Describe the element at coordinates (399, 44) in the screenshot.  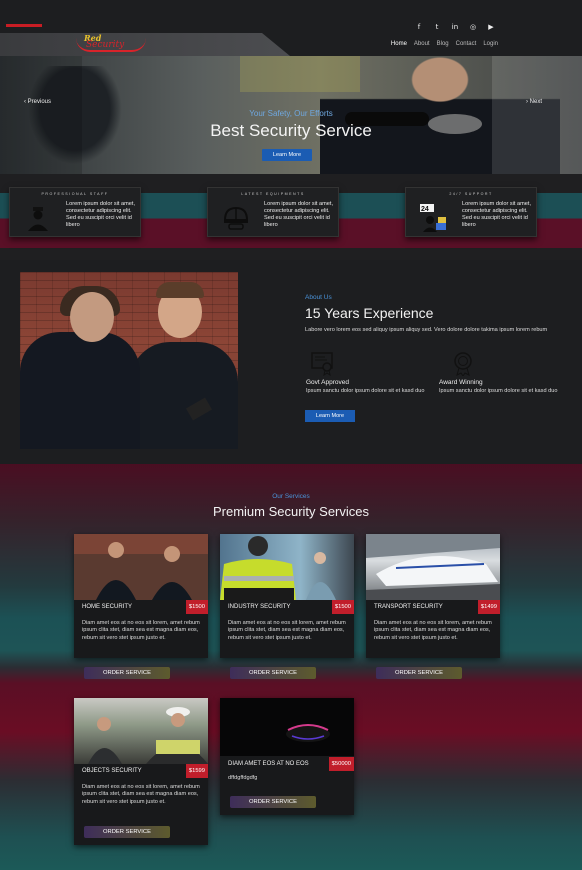
I see `nav-home: Home` at that location.